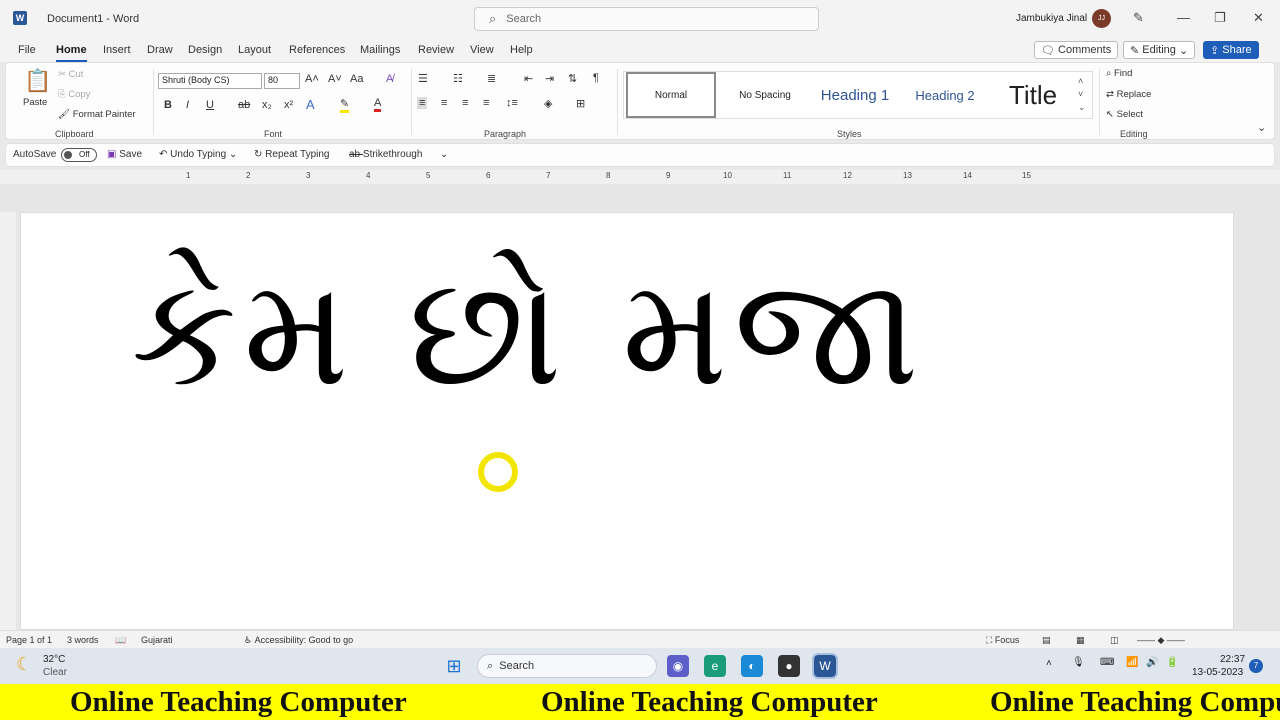 This screenshot has height=720, width=1280. Describe the element at coordinates (572, 78) in the screenshot. I see `sort-icon: ⇅` at that location.